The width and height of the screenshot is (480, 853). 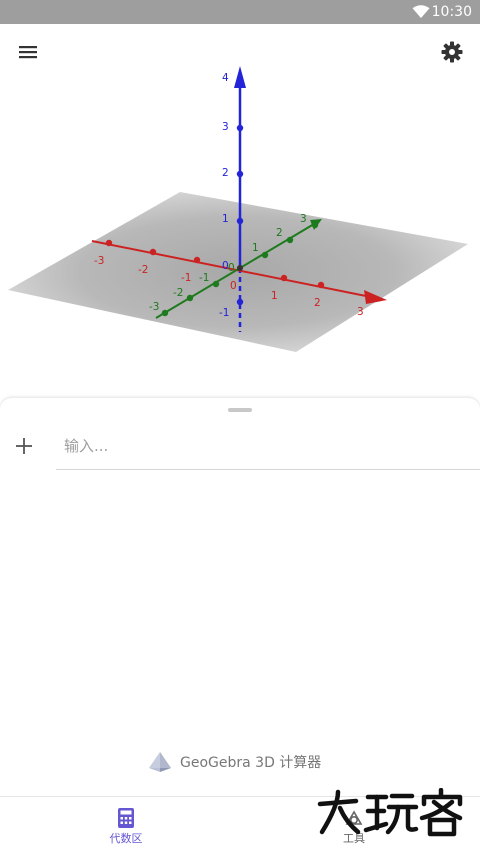 What do you see at coordinates (390, 812) in the screenshot?
I see `watermark-logo` at bounding box center [390, 812].